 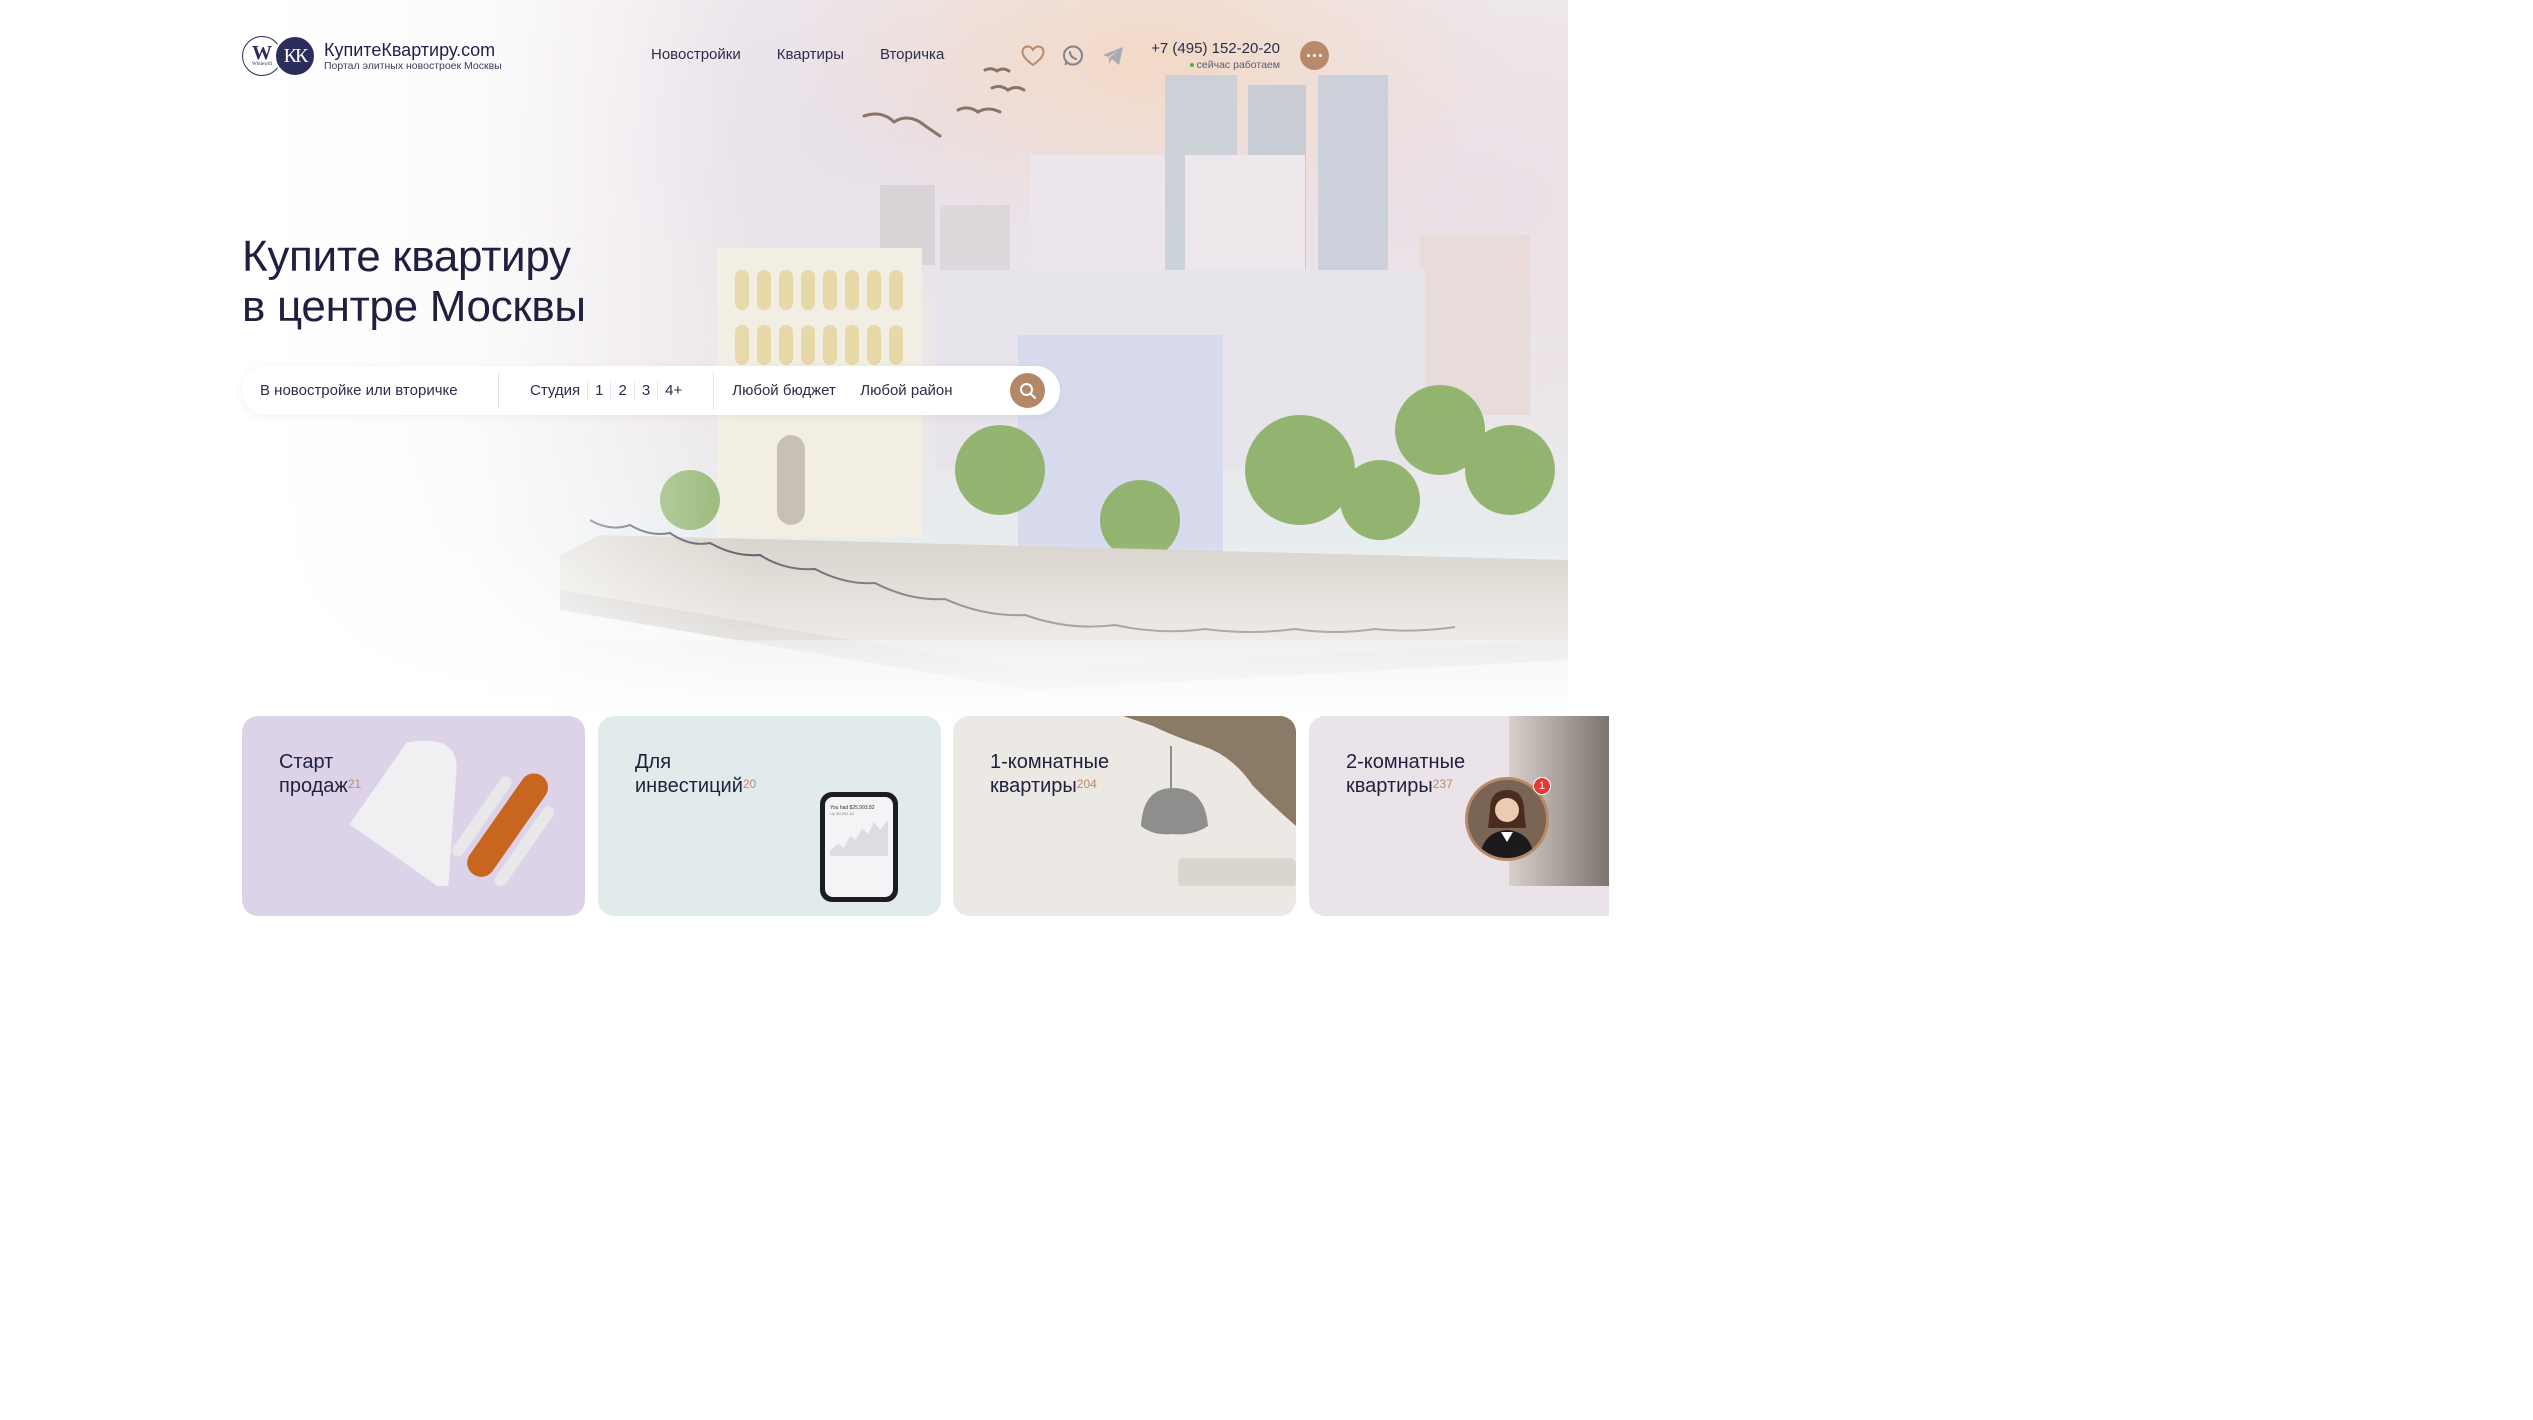 I want to click on whitewill-logo-letter: W, so click(x=262, y=53).